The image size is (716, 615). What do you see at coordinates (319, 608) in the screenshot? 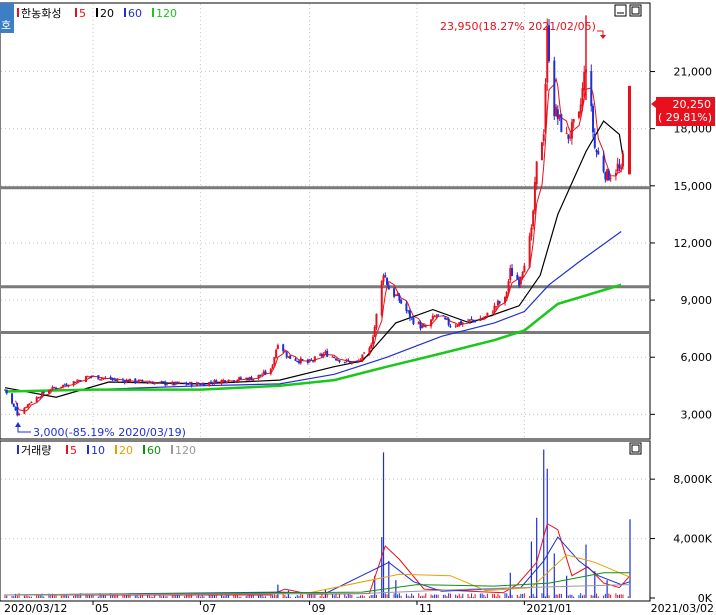
I see `x-tick-label: 09` at bounding box center [319, 608].